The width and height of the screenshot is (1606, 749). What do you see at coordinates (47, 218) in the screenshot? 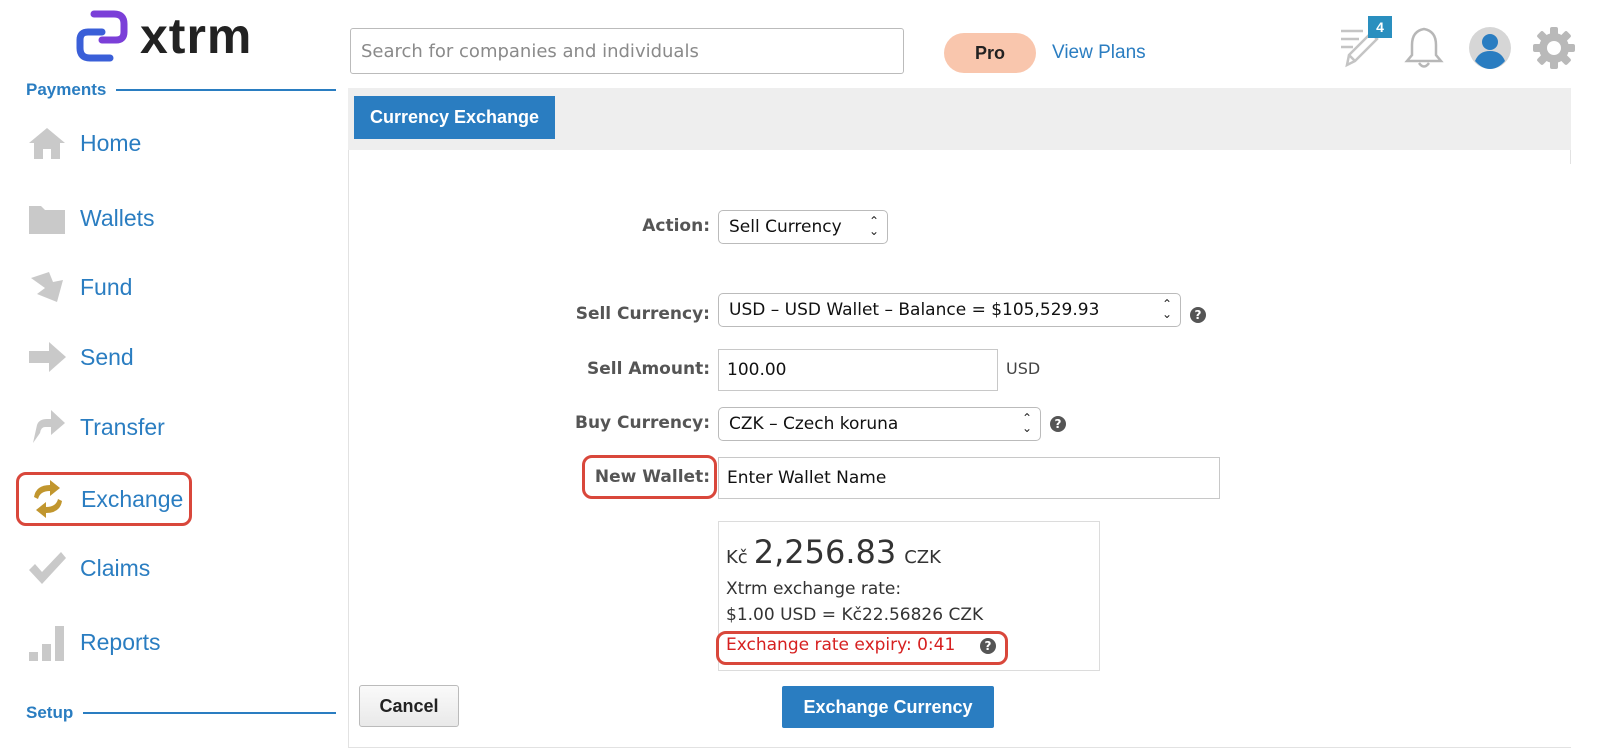
I see `folder-icon` at bounding box center [47, 218].